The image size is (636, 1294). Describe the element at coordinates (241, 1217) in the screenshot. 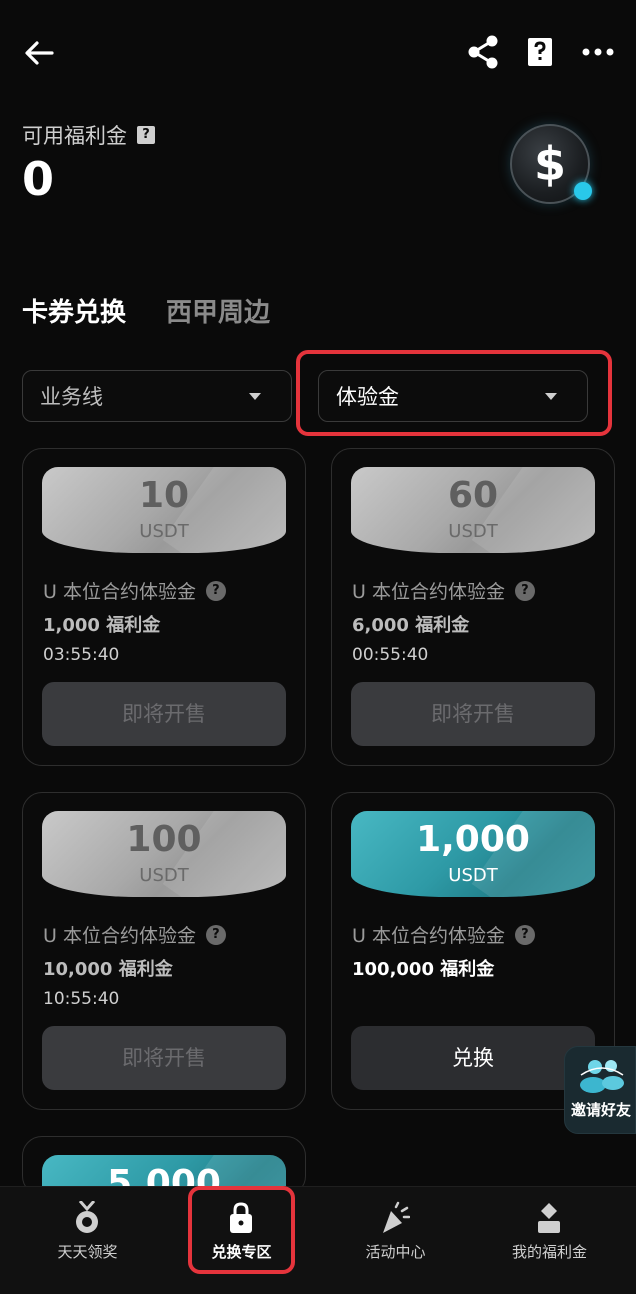

I see `lock-bag-icon` at that location.